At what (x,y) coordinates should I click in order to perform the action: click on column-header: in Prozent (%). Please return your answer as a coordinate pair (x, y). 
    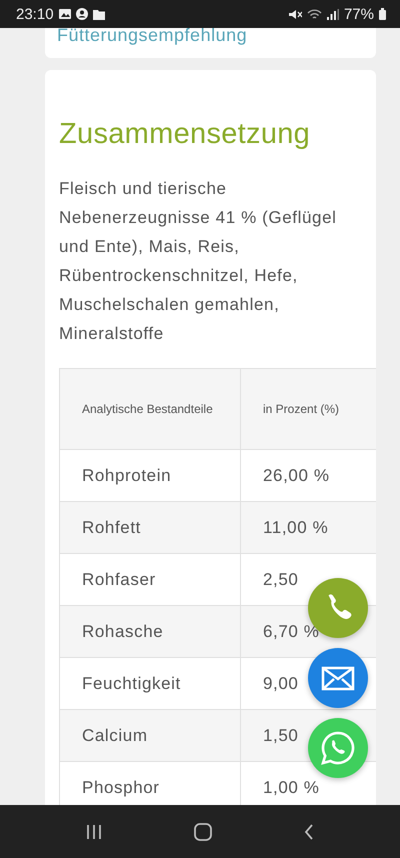
    Looking at the image, I should click on (308, 409).